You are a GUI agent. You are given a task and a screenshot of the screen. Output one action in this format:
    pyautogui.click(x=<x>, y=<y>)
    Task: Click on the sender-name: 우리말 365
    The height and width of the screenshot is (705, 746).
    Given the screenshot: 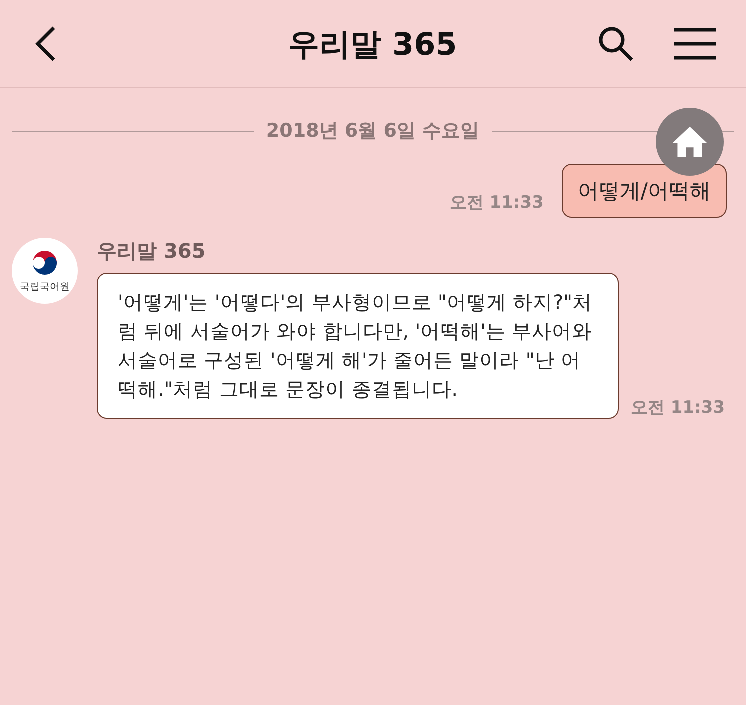 What is the action you would take?
    pyautogui.click(x=152, y=251)
    